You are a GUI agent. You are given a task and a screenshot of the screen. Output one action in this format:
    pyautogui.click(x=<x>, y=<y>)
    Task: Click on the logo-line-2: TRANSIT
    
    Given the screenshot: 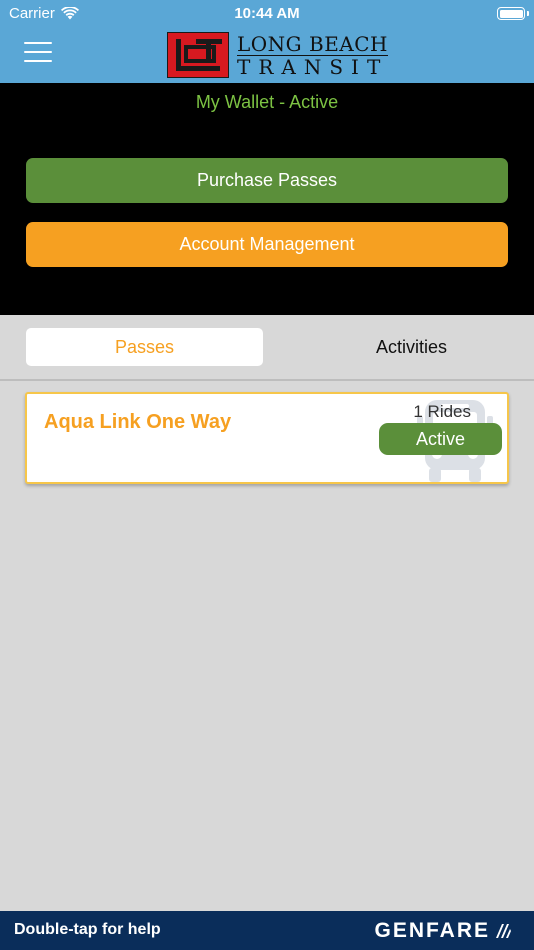 What is the action you would take?
    pyautogui.click(x=313, y=66)
    